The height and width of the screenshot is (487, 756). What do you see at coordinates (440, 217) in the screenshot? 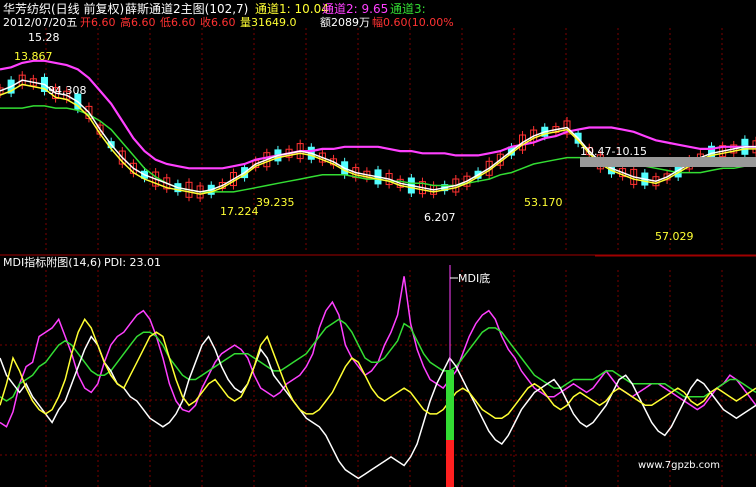
I see `price-label: 6.207` at bounding box center [440, 217].